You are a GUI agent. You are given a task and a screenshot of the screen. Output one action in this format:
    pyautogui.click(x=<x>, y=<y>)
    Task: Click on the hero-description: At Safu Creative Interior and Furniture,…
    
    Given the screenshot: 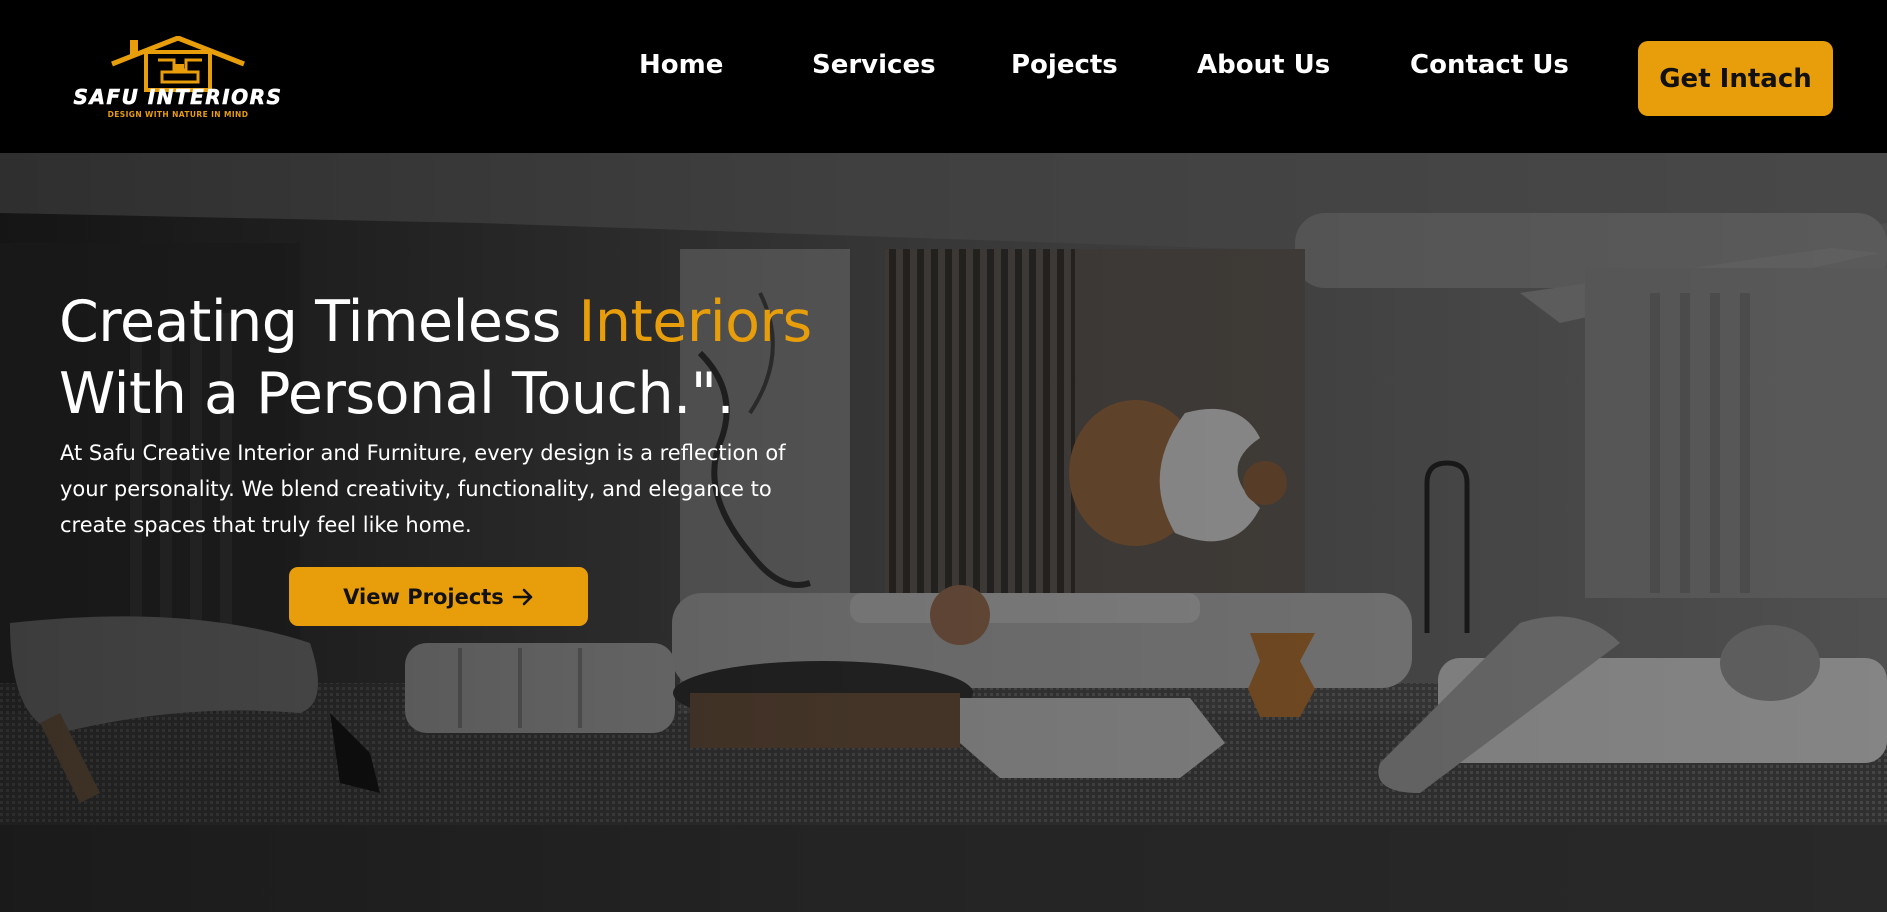 What is the action you would take?
    pyautogui.click(x=423, y=489)
    